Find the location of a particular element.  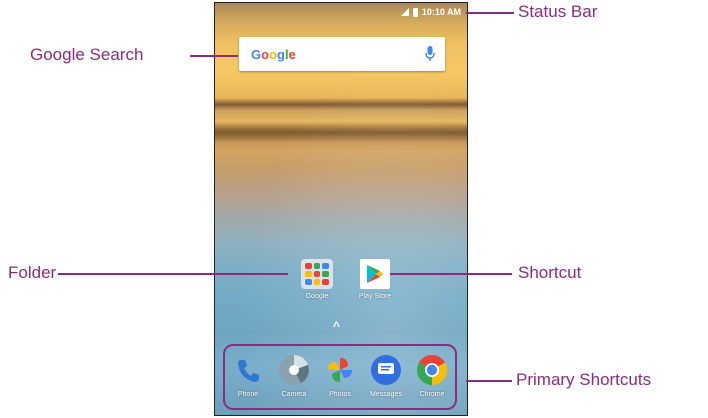

messages-icon is located at coordinates (386, 370).